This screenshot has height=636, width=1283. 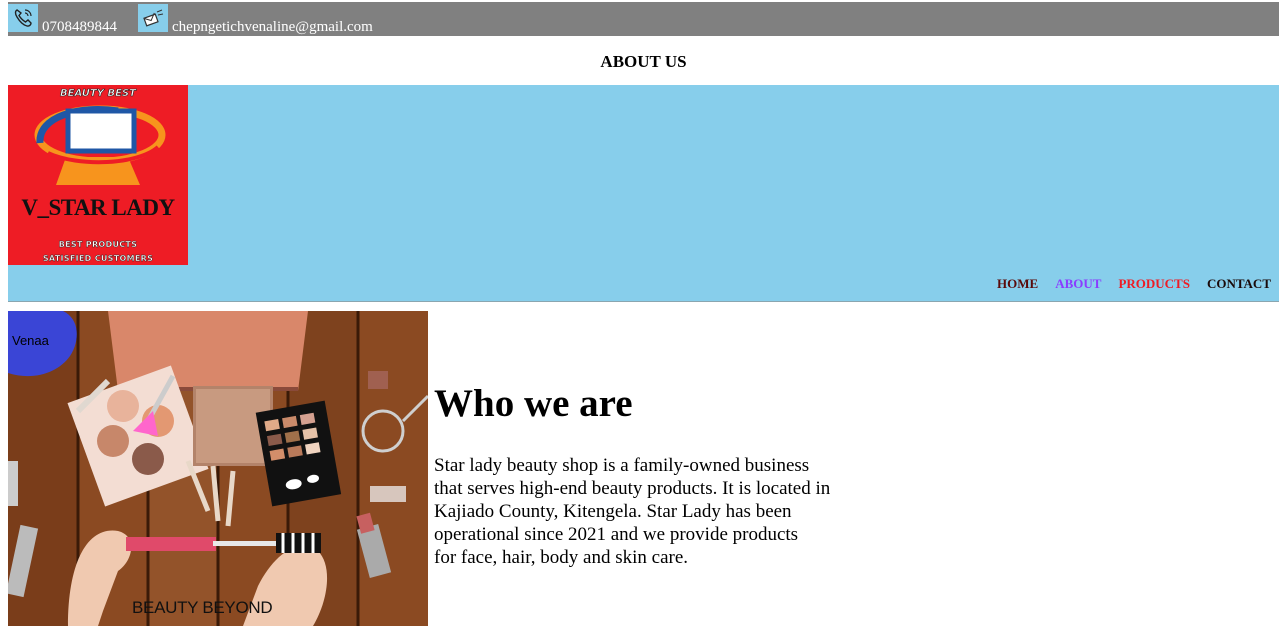 I want to click on logo-subtext-2: SATISFIED CUSTOMERS, so click(x=98, y=258).